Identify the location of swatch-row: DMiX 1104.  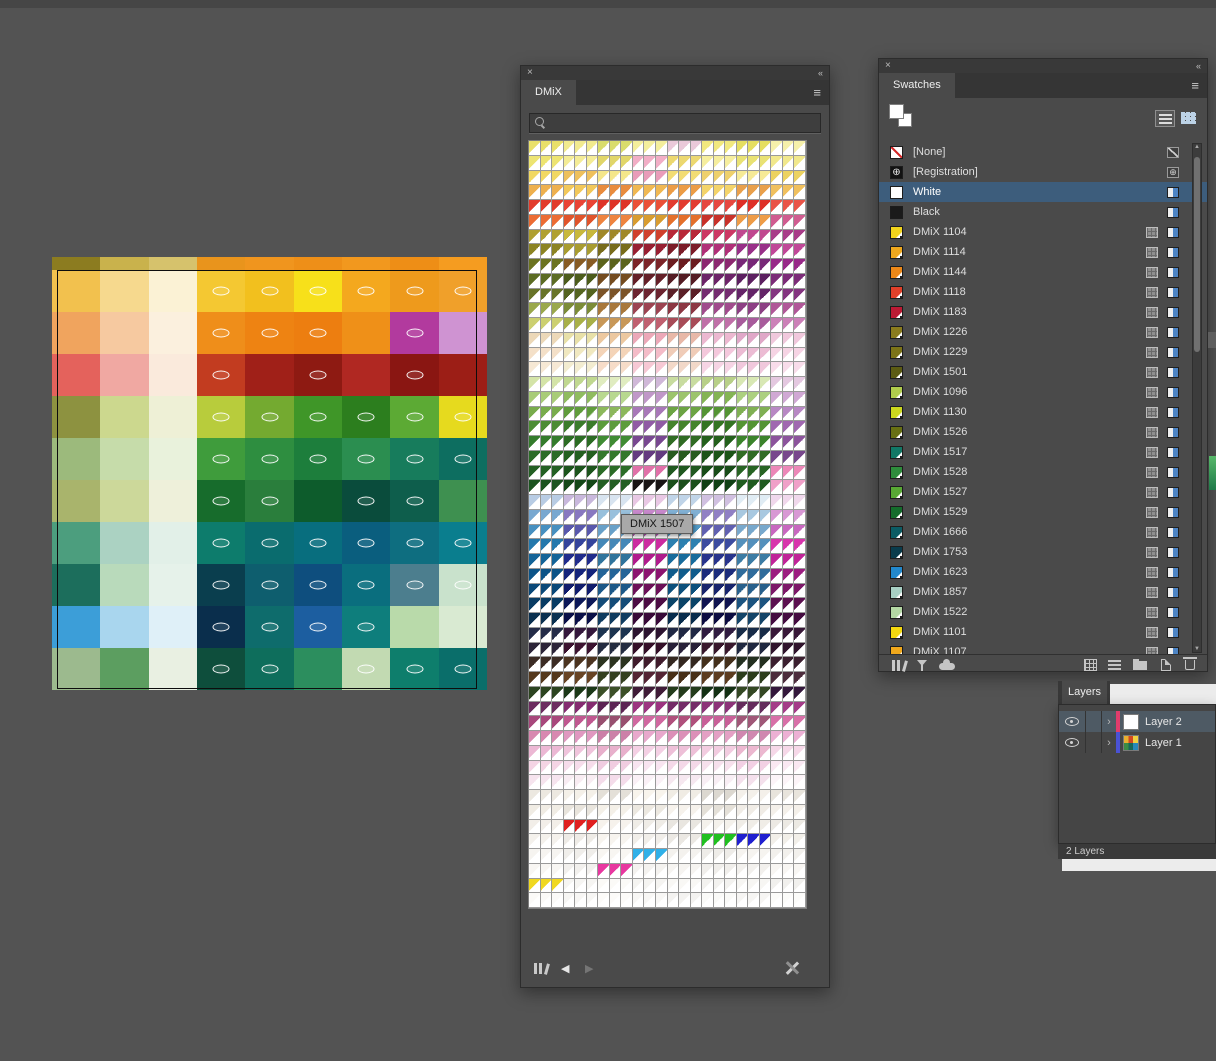
(1043, 232).